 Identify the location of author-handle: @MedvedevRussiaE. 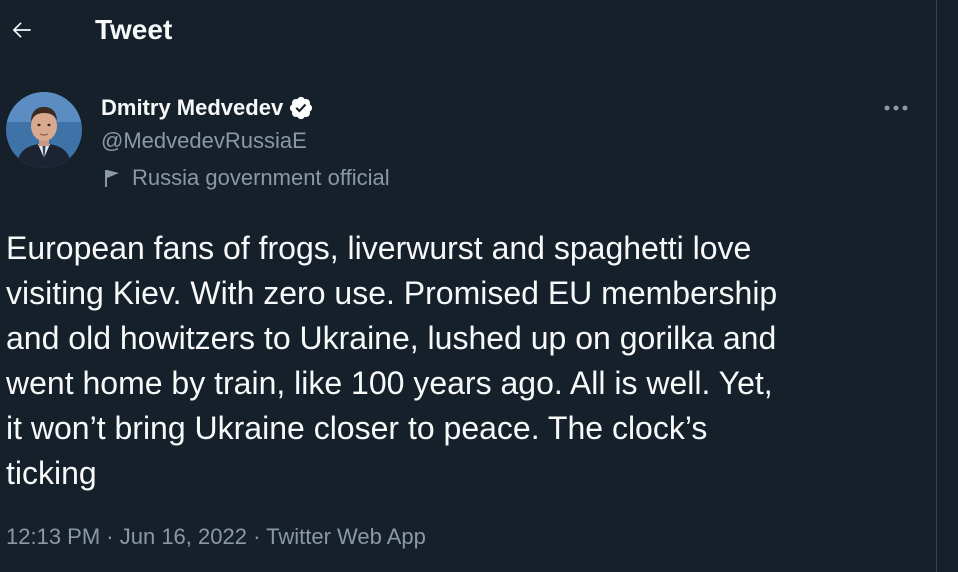
(204, 141).